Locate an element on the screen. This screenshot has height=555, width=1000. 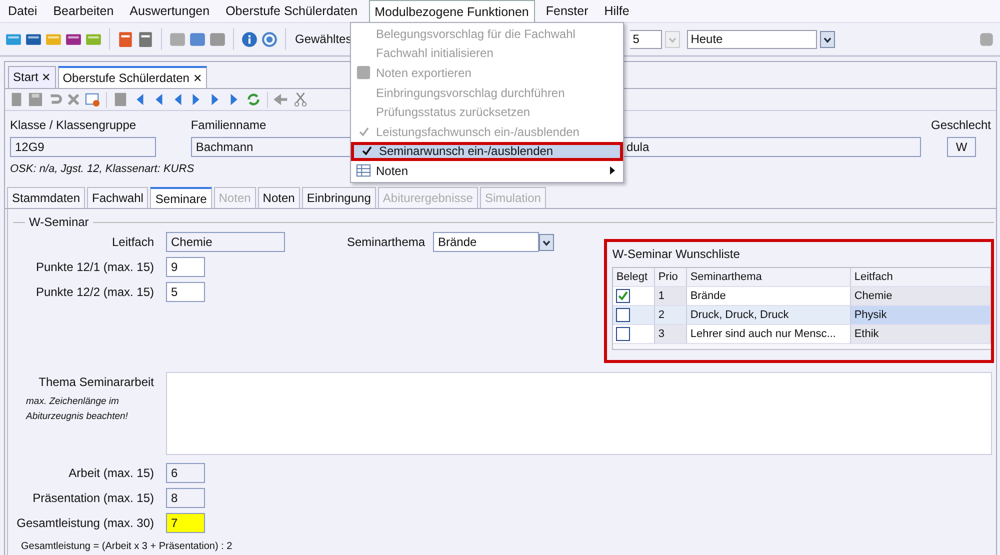
menu-item: Modulbezogene Funktionen is located at coordinates (451, 11).